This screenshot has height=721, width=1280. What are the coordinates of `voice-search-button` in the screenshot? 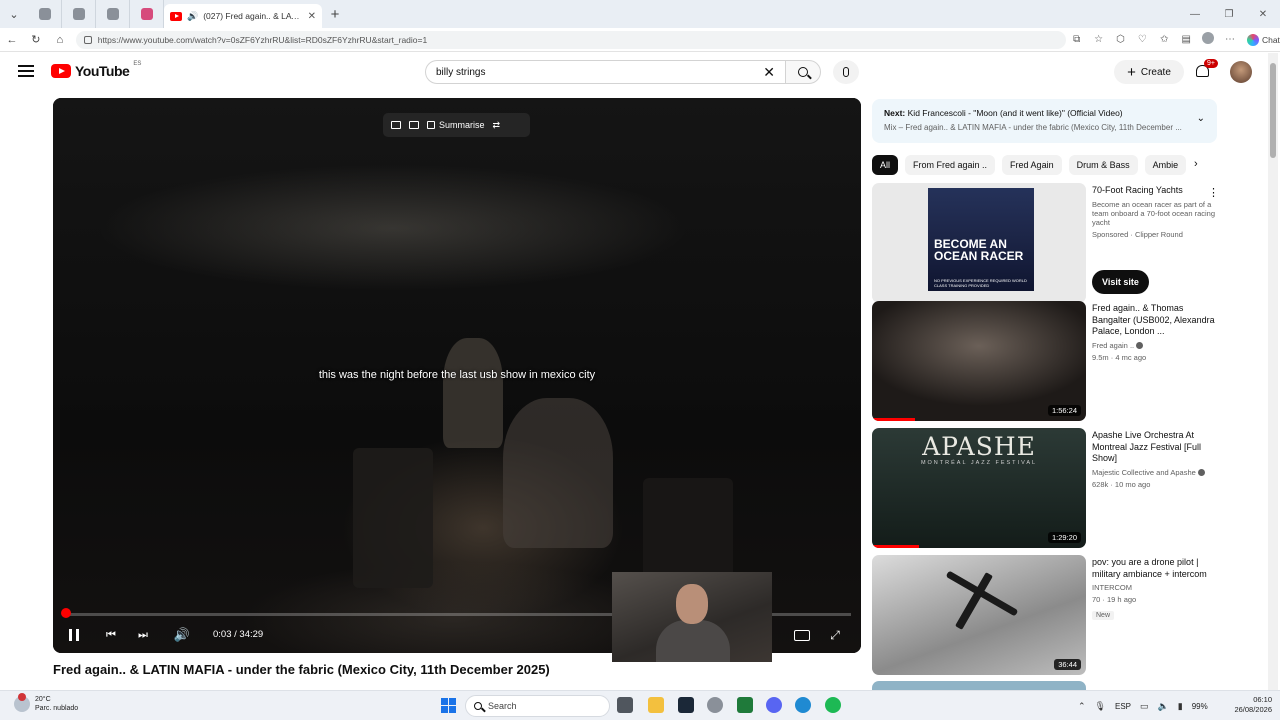 It's located at (846, 72).